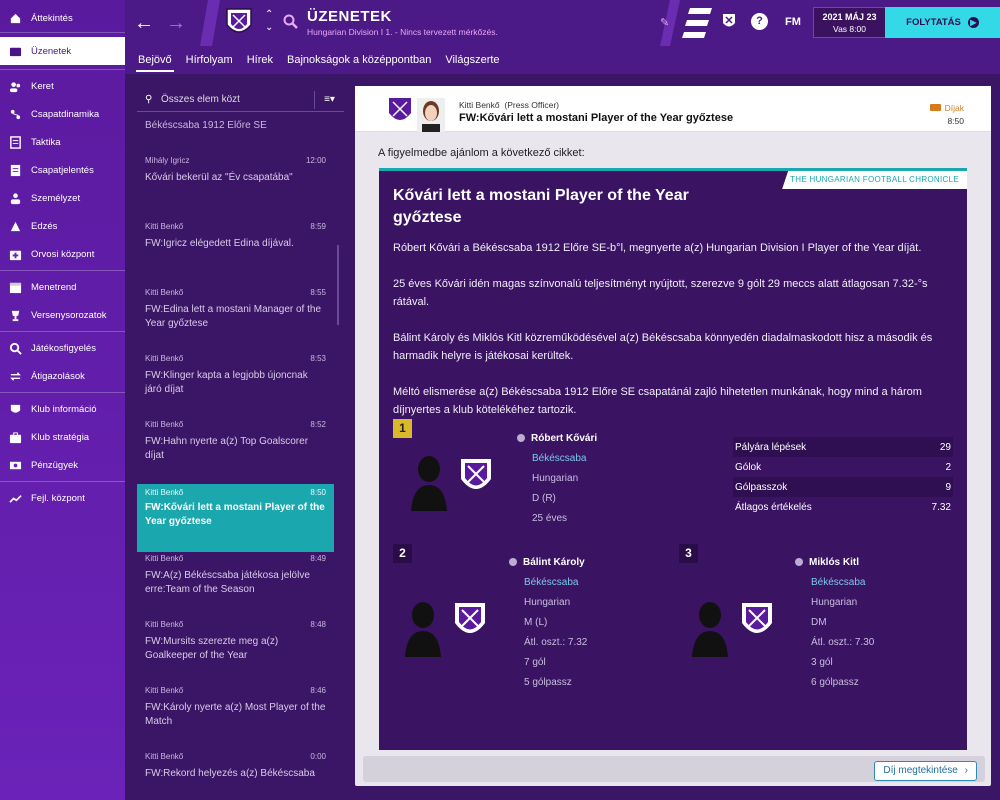  What do you see at coordinates (935, 107) in the screenshot?
I see `tag-icon` at bounding box center [935, 107].